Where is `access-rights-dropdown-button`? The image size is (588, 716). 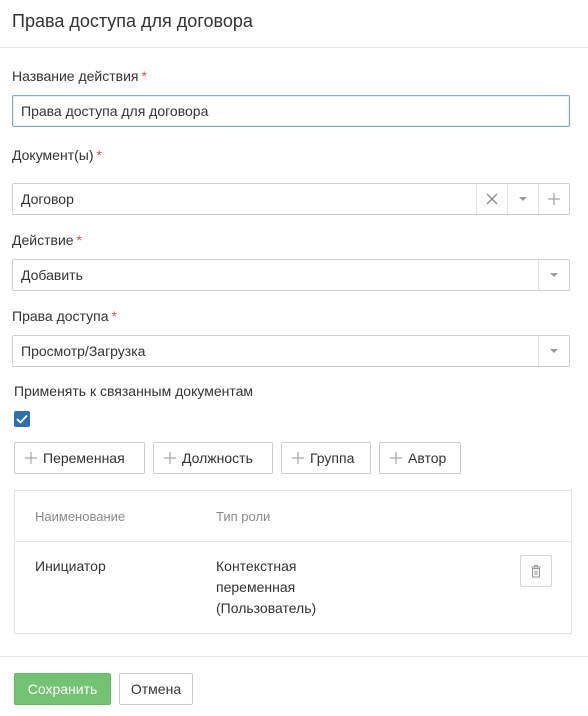 access-rights-dropdown-button is located at coordinates (553, 351).